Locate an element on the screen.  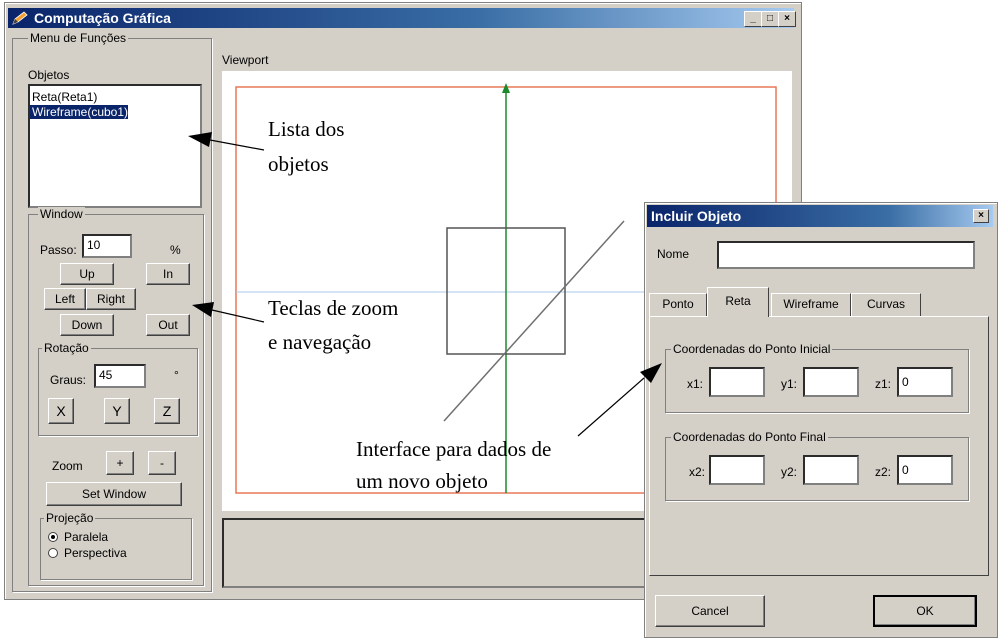
reta-line is located at coordinates (534, 321).